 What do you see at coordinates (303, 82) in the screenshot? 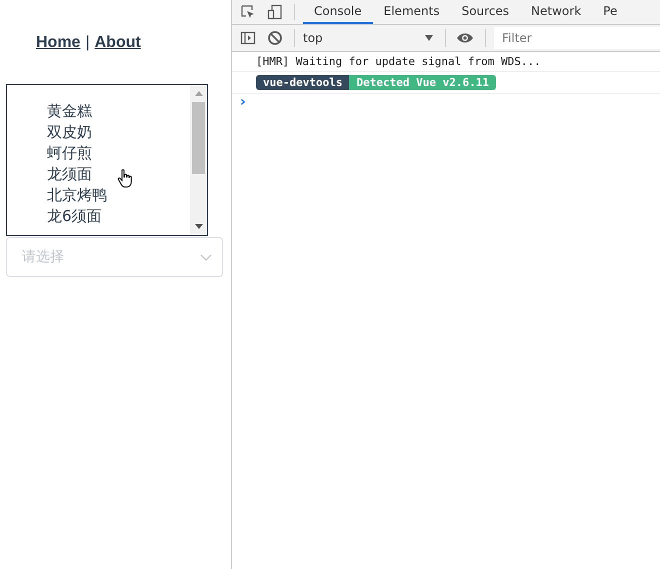
I see `console-badge: vue-devtools` at bounding box center [303, 82].